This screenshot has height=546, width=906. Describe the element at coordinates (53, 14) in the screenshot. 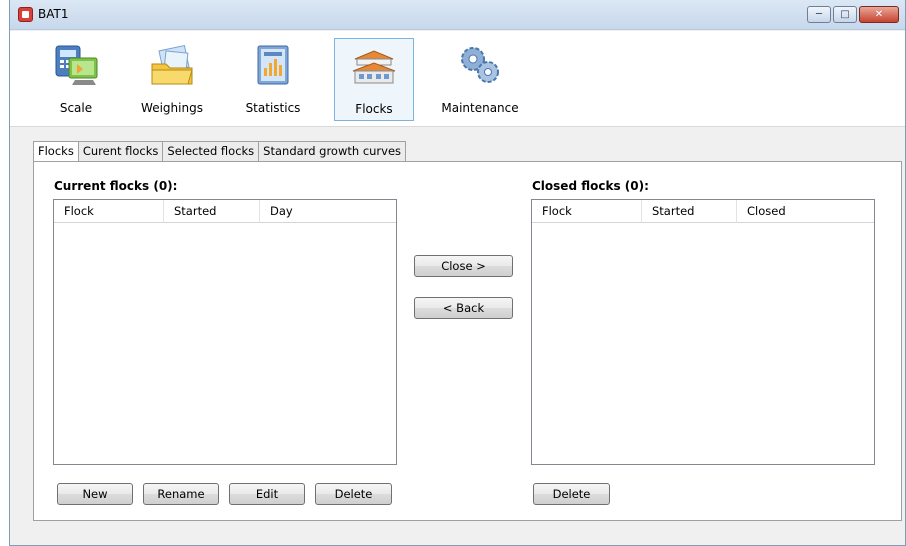

I see `window-title: BAT1` at that location.